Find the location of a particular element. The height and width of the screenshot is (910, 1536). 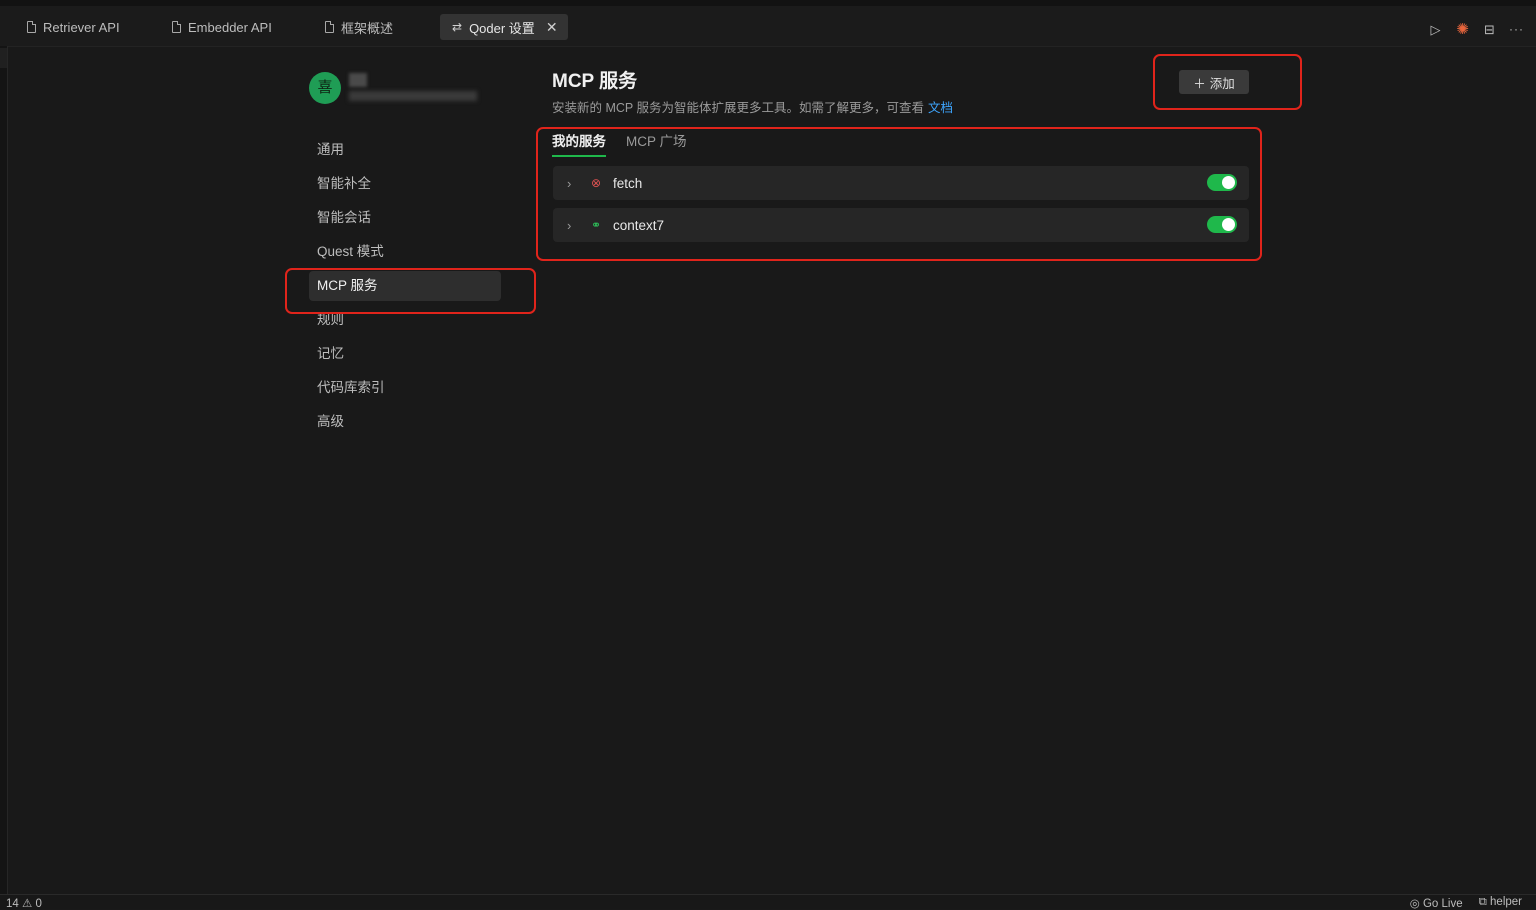

nav-item-memory: 记忆 is located at coordinates (405, 354).